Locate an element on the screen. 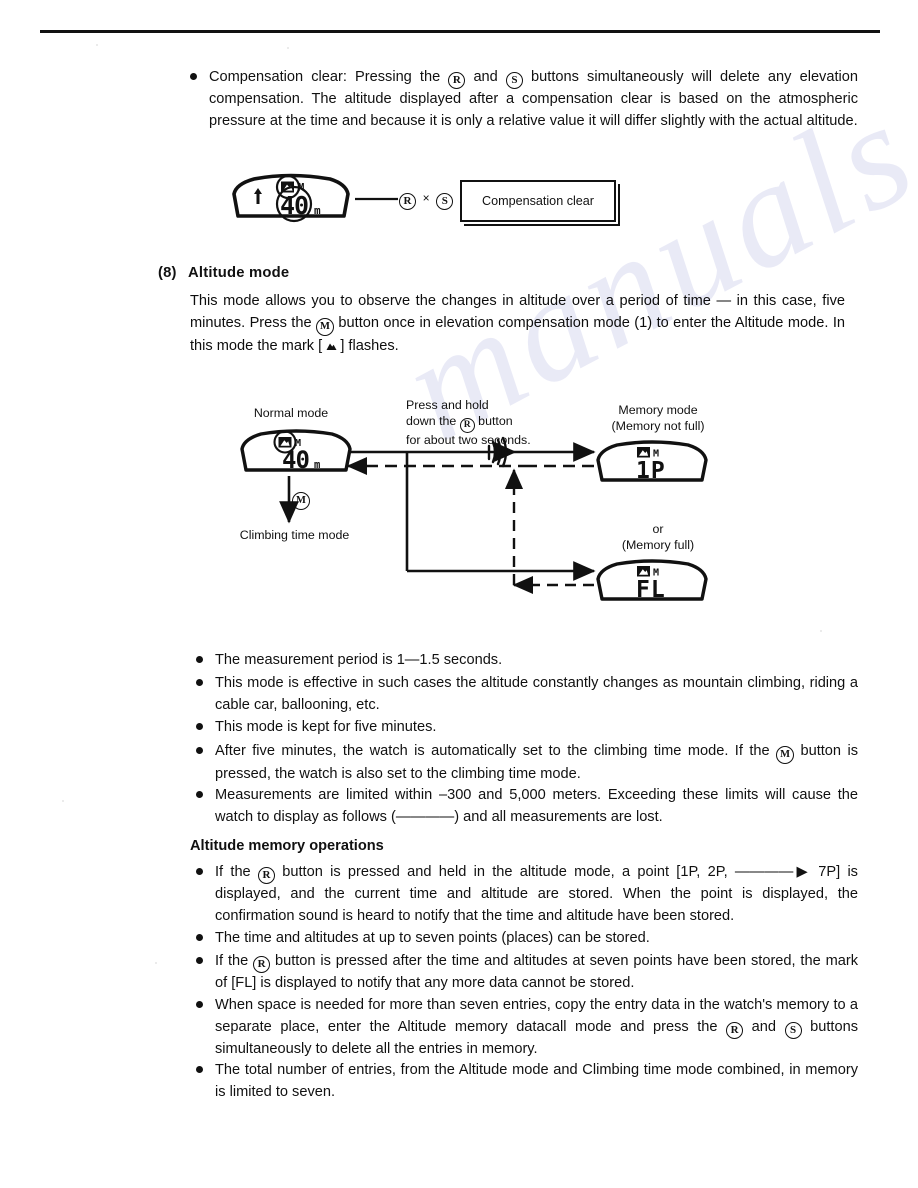  compensation-clear-box-label: Compensation clear is located at coordinates (537, 201).